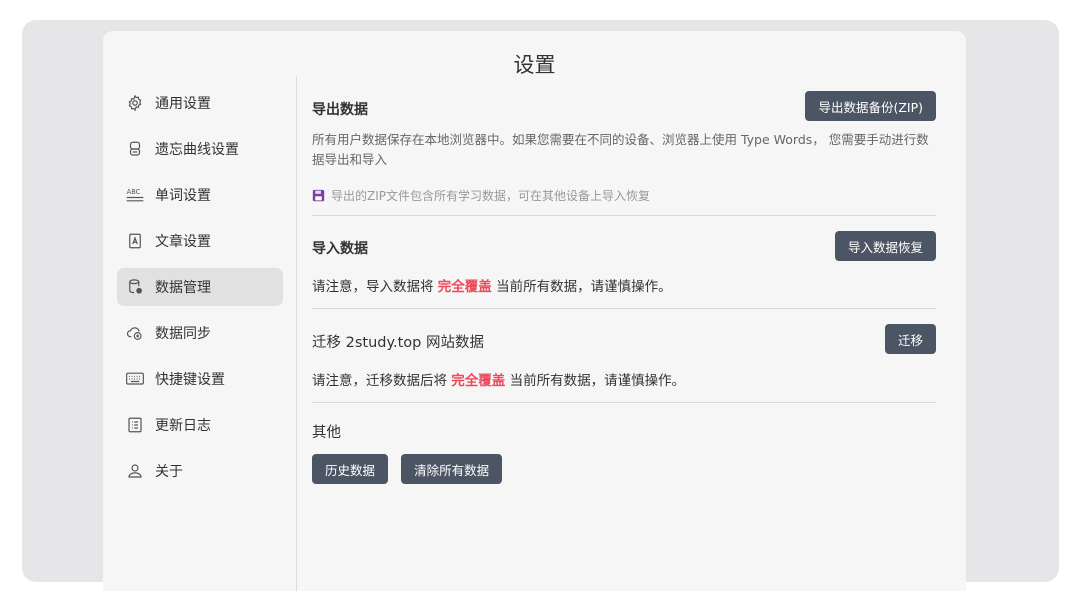  What do you see at coordinates (183, 288) in the screenshot?
I see `sidebar-item-label: 数据管理` at bounding box center [183, 288].